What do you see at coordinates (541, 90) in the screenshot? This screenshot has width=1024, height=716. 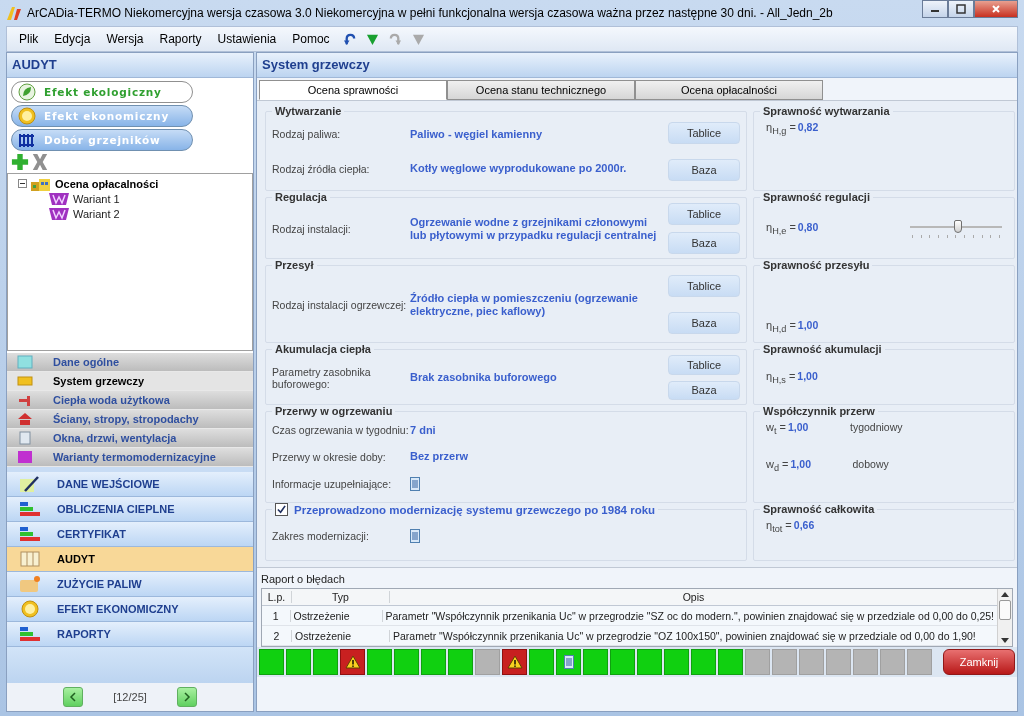 I see `tab: Ocena stanu technicznego` at bounding box center [541, 90].